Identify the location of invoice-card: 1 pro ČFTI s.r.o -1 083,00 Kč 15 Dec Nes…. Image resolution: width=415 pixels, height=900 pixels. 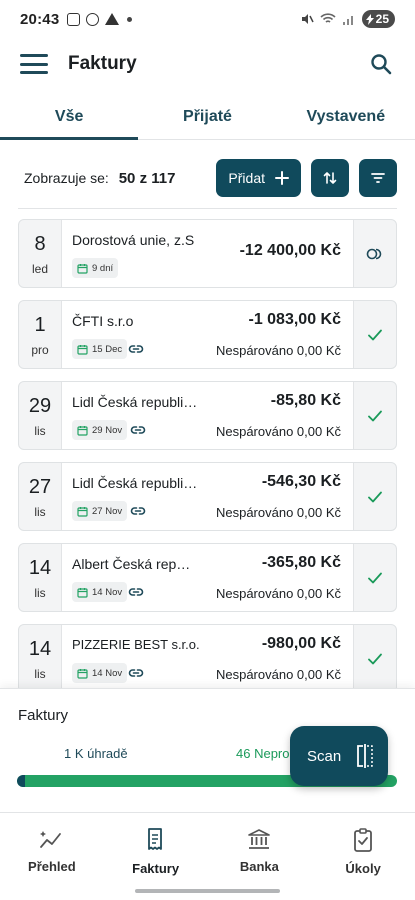
(207, 334).